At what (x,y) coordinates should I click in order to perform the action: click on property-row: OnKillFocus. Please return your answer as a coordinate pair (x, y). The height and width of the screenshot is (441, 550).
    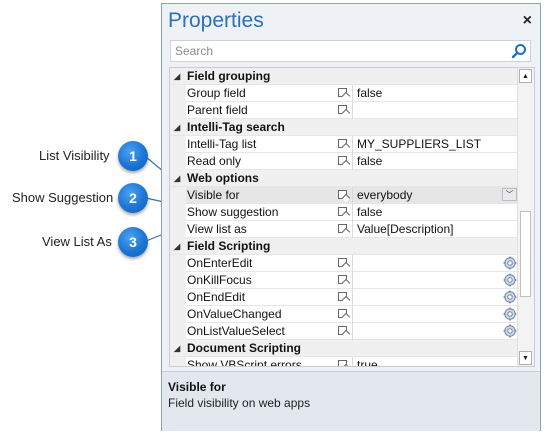
    Looking at the image, I should click on (345, 280).